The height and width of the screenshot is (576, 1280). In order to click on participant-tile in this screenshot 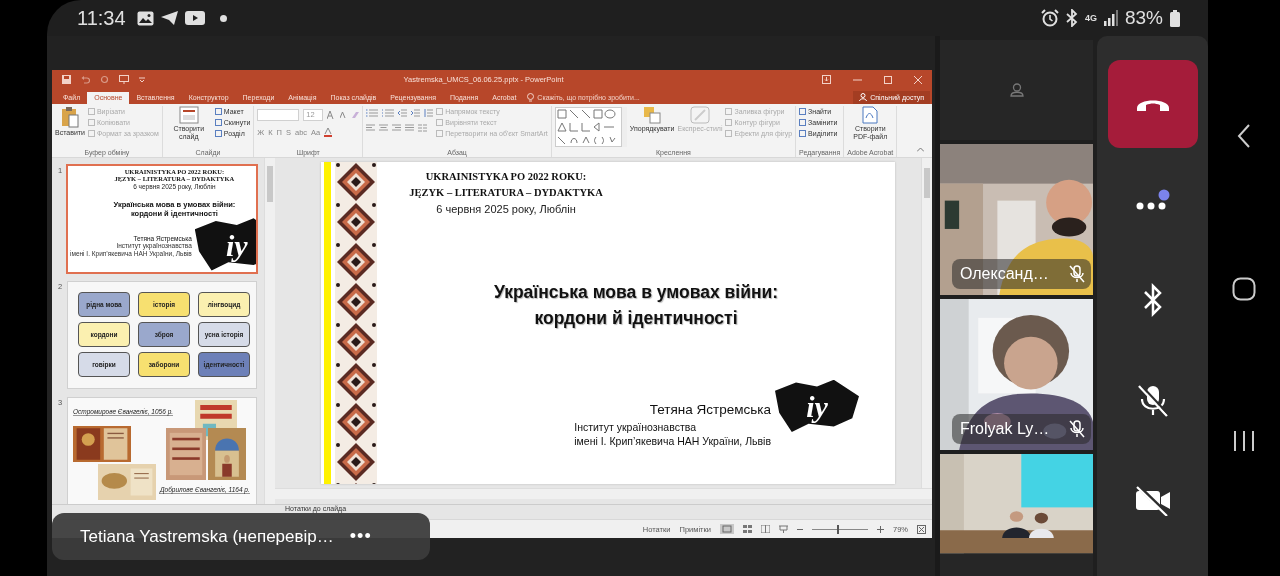, I will do `click(1016, 90)`.